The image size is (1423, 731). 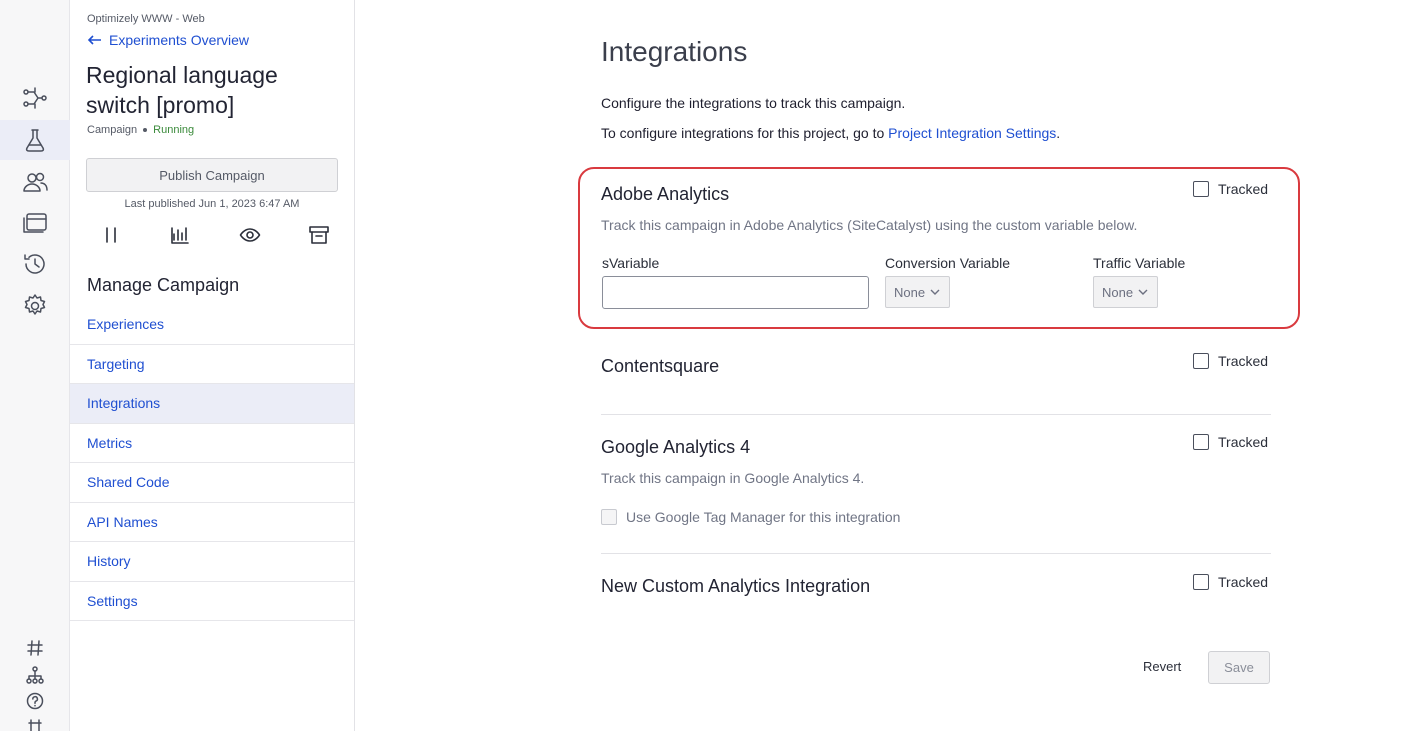 I want to click on campaign-title: Regional language switch [promo], so click(x=182, y=90).